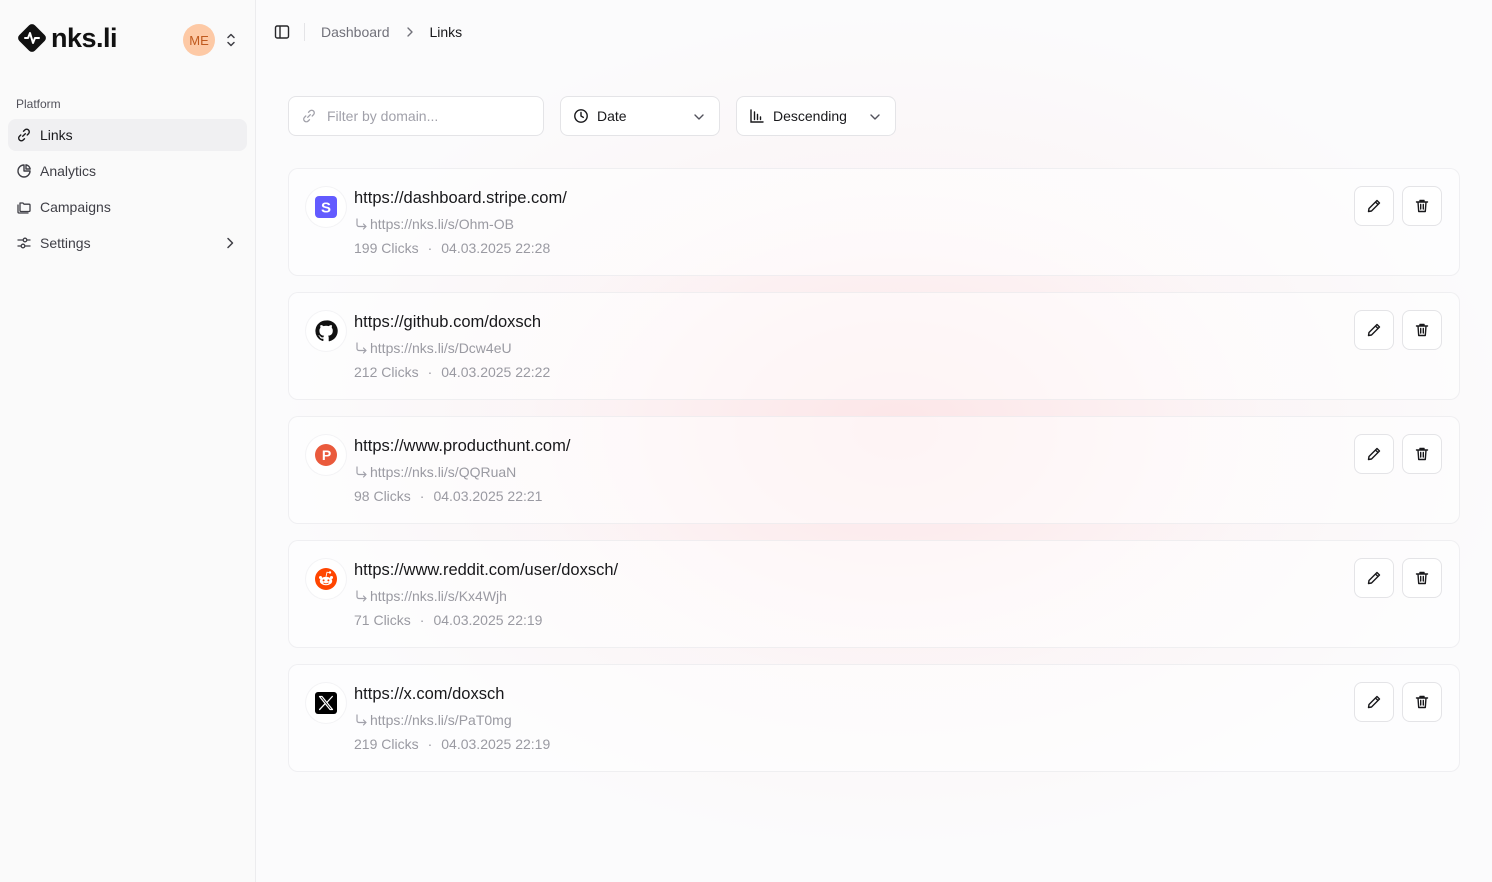 The width and height of the screenshot is (1492, 882). I want to click on topbar: Dashboard Links, so click(874, 32).